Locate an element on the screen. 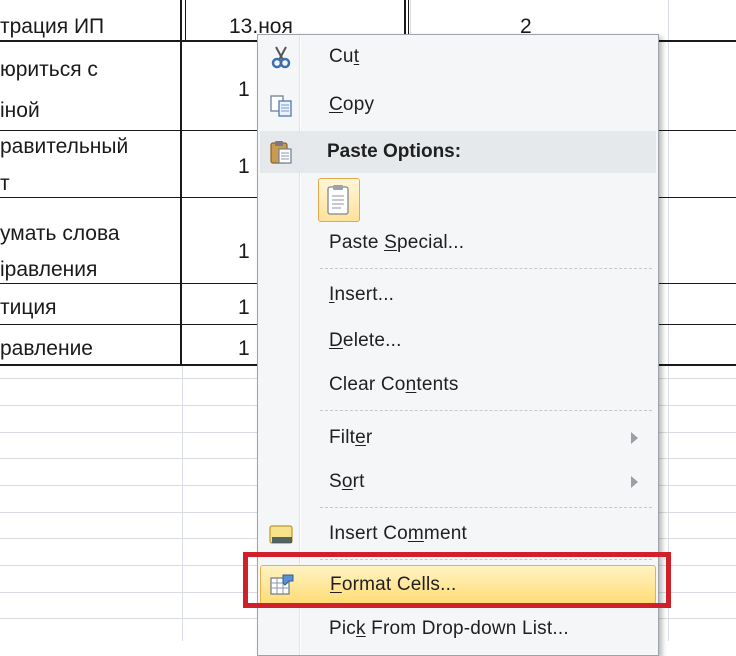  menu-item-label: Sort is located at coordinates (347, 481).